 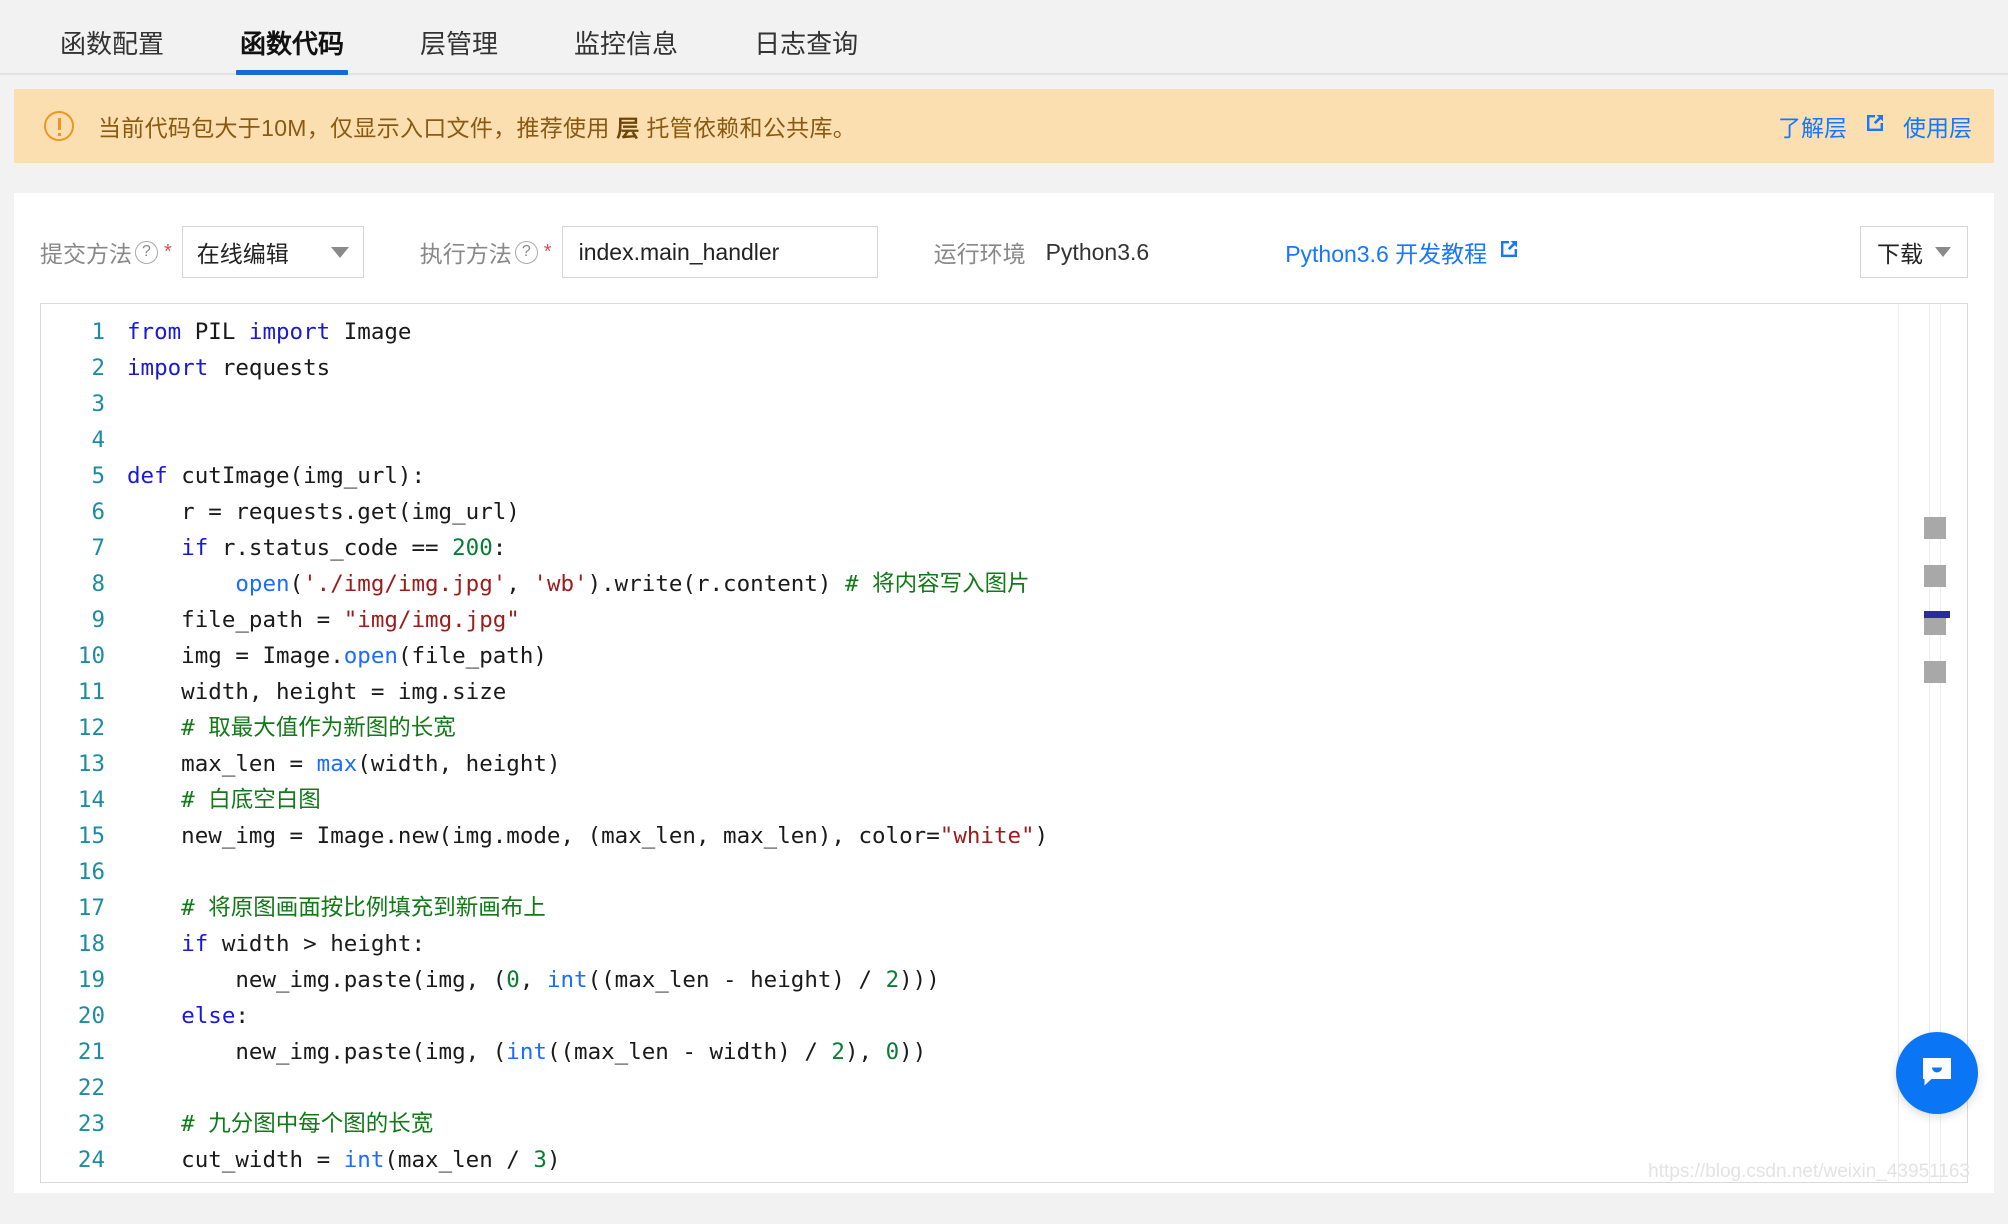 What do you see at coordinates (472, 656) in the screenshot?
I see `code-token: (file_path)` at bounding box center [472, 656].